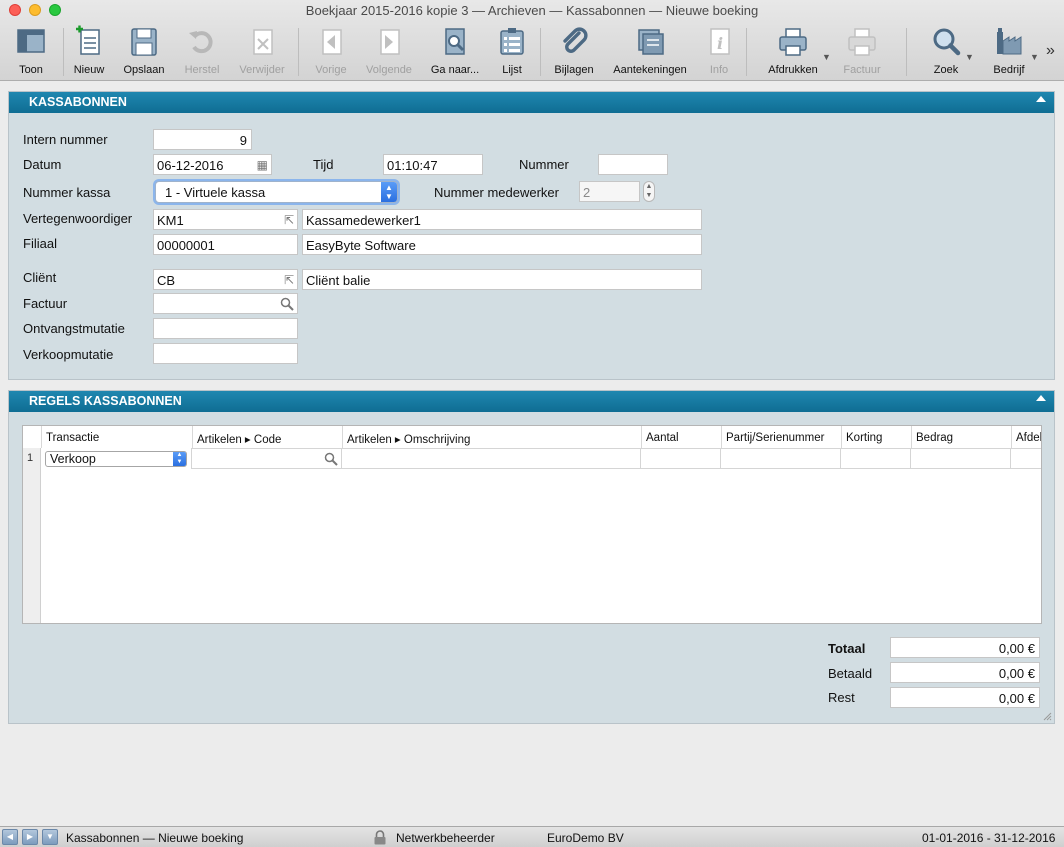 Image resolution: width=1064 pixels, height=847 pixels. What do you see at coordinates (433, 164) in the screenshot?
I see `tijd-field: 01:10:47` at bounding box center [433, 164].